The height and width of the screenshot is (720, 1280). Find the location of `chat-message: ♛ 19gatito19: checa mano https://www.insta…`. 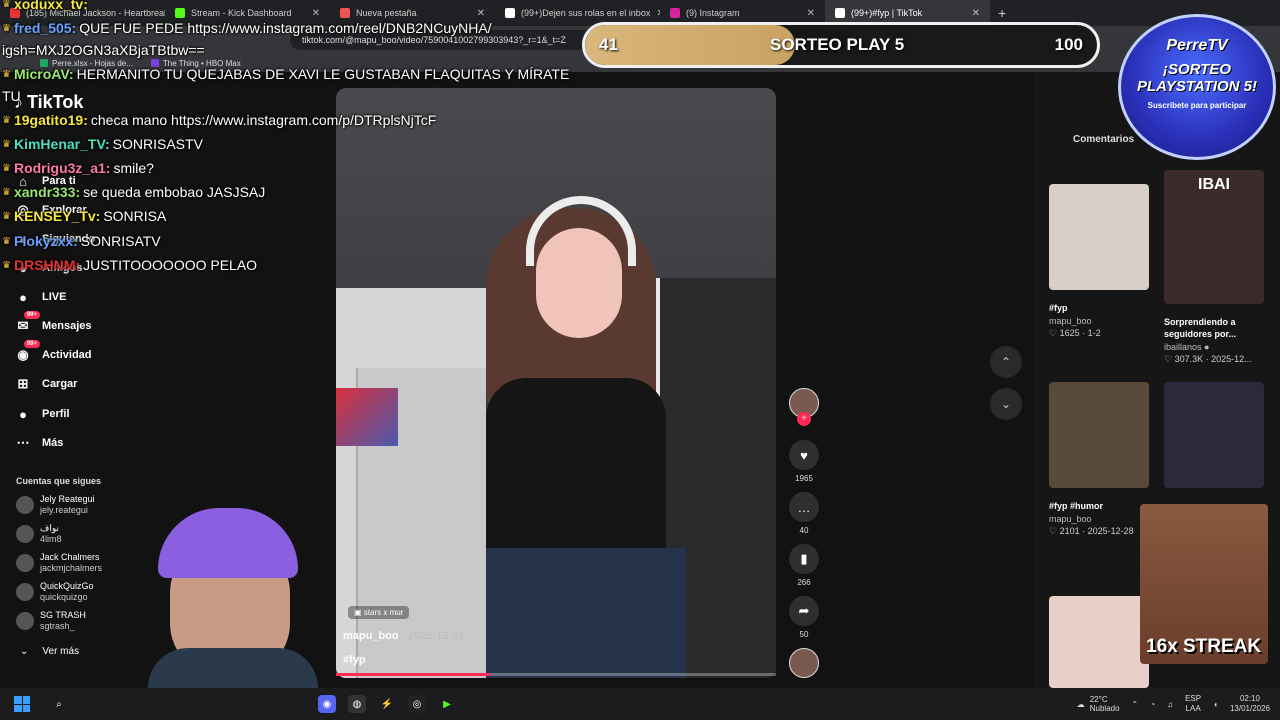

chat-message: ♛ 19gatito19: checa mano https://www.insta… is located at coordinates (219, 120).